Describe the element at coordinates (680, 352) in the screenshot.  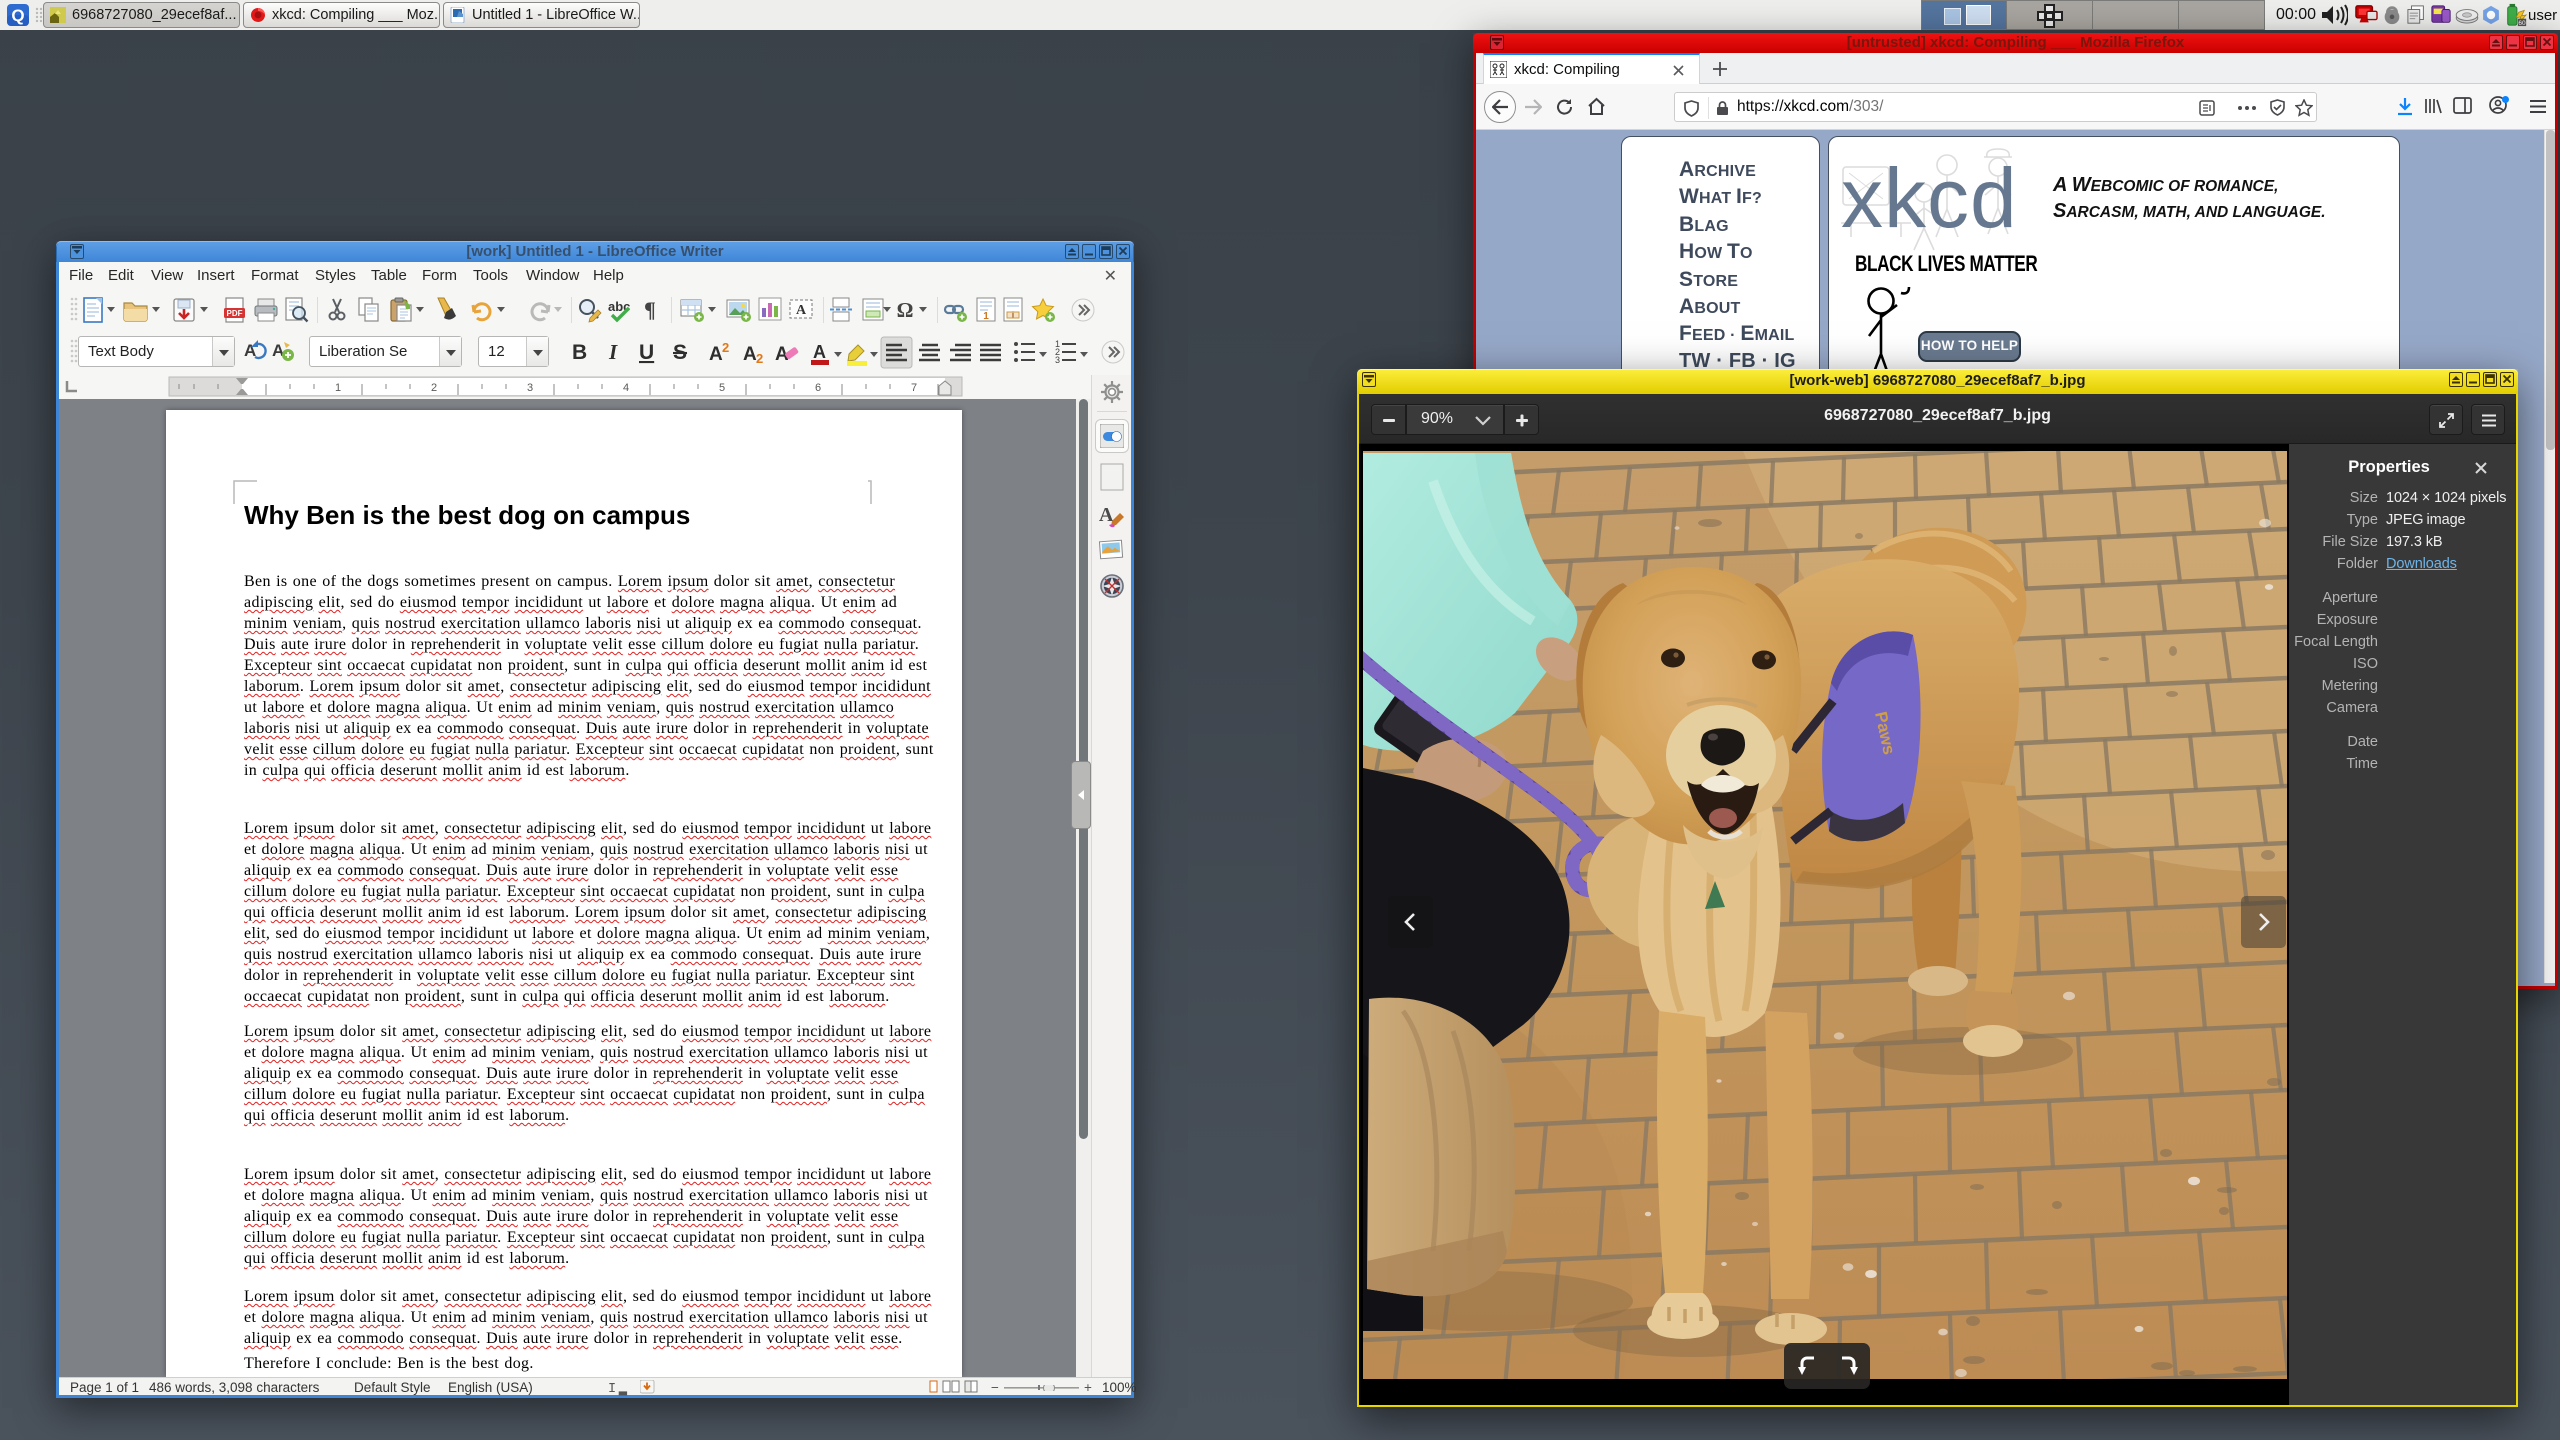
I see `svg-text: S` at that location.